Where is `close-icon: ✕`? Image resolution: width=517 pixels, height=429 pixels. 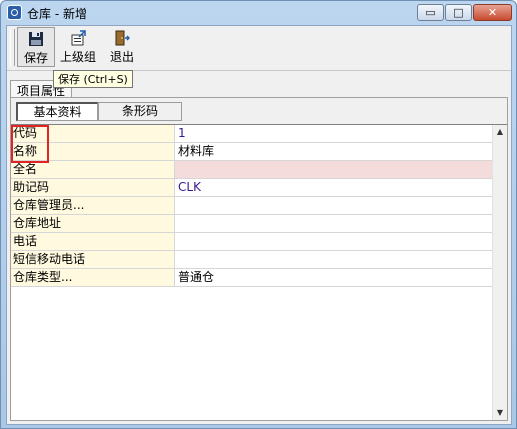
close-icon: ✕ is located at coordinates (492, 12).